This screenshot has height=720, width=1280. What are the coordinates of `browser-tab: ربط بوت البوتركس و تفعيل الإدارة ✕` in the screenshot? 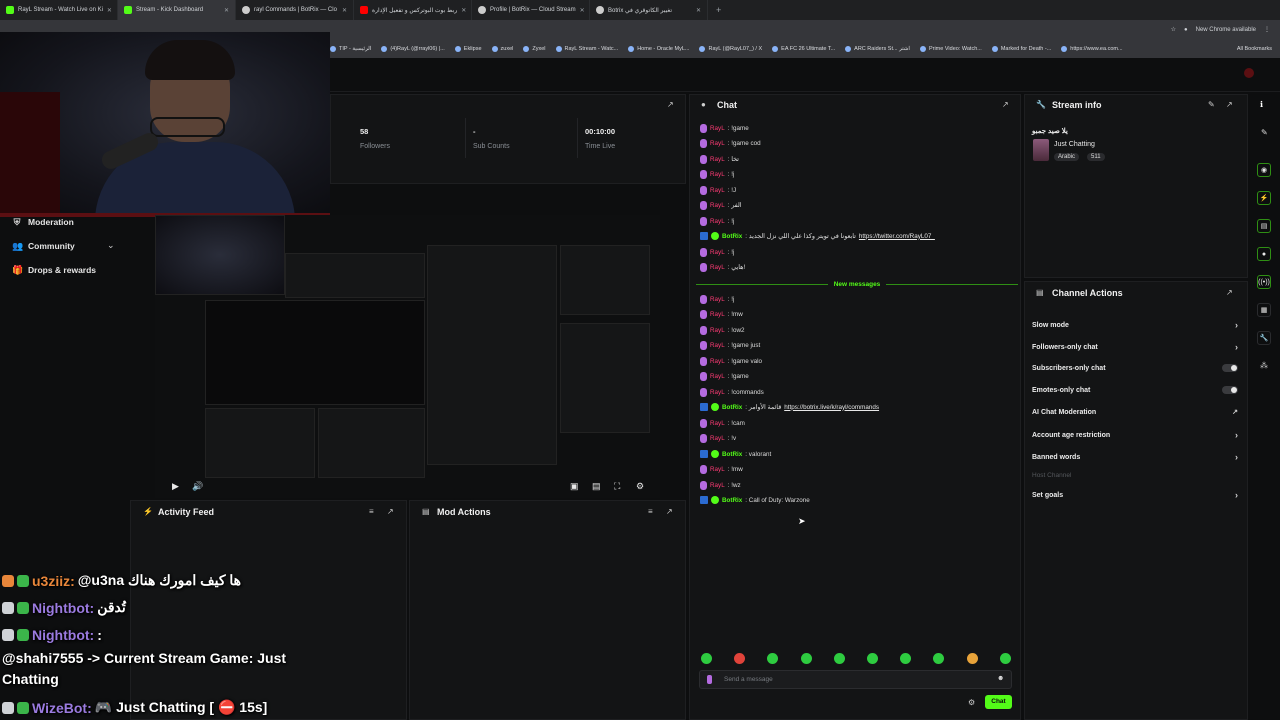 It's located at (413, 10).